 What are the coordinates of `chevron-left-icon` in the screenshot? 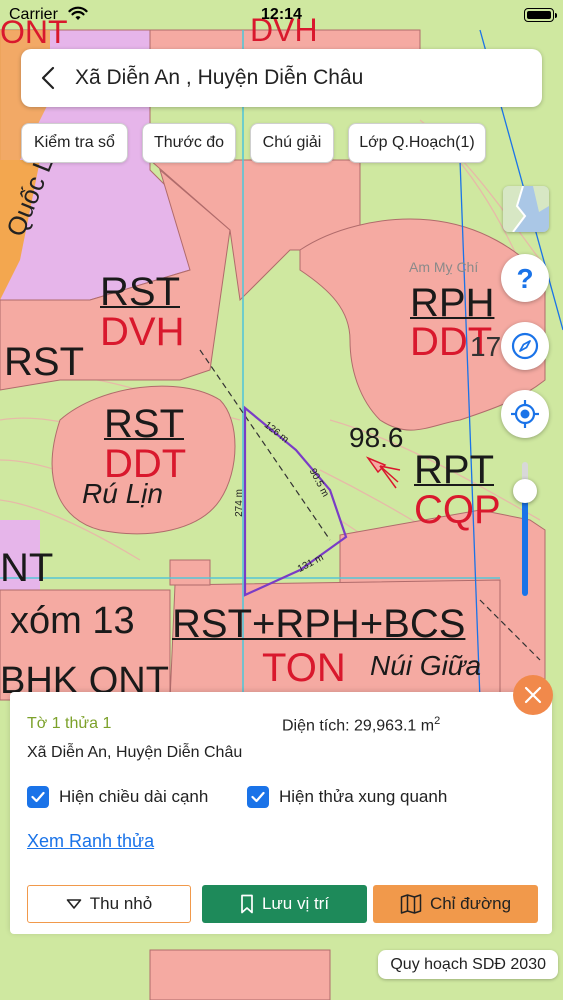 It's located at (48, 78).